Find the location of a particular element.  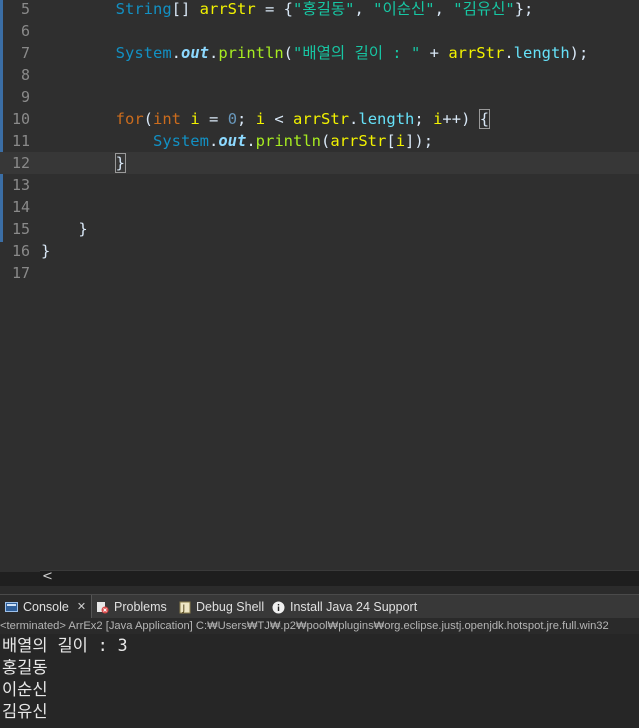

code-line-11: 11 System.out.println(arrStr[i]); is located at coordinates (319, 141).